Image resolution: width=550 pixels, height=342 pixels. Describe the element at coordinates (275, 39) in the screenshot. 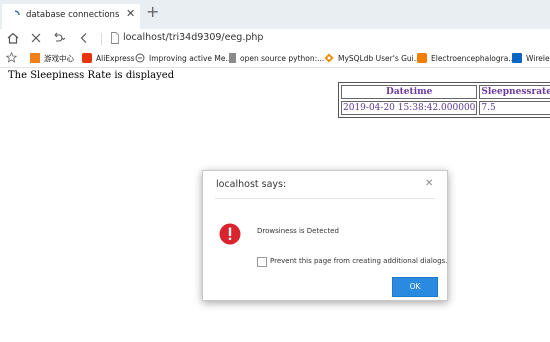

I see `navigation-bar: localhost/tri34d9309/eeg.php` at that location.